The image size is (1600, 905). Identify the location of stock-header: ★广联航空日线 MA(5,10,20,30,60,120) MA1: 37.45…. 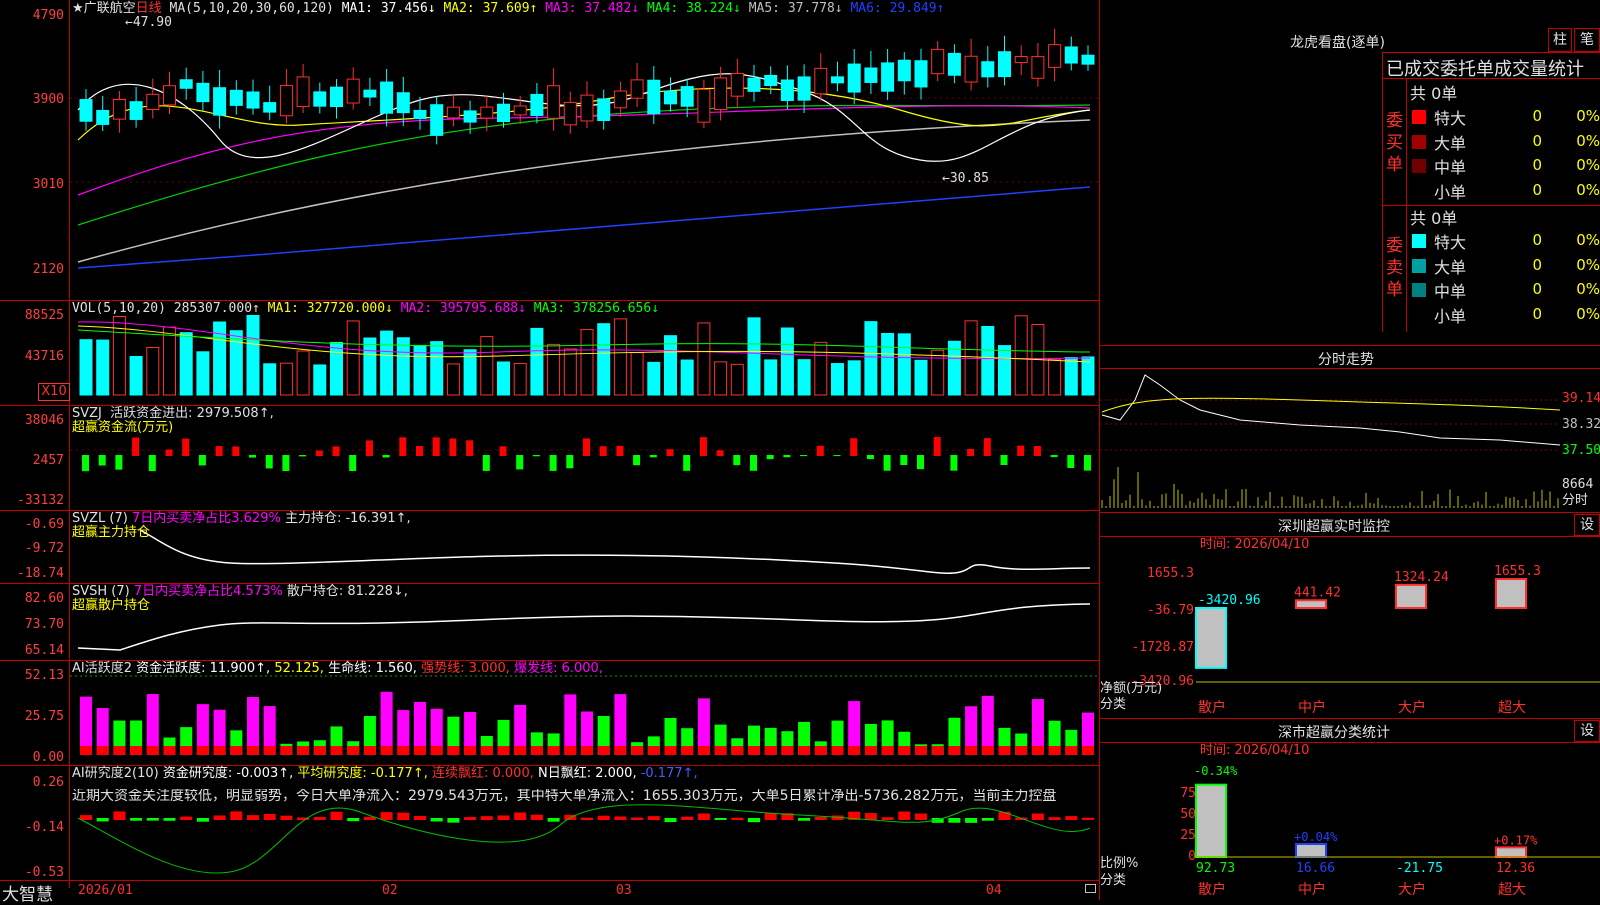
(508, 9).